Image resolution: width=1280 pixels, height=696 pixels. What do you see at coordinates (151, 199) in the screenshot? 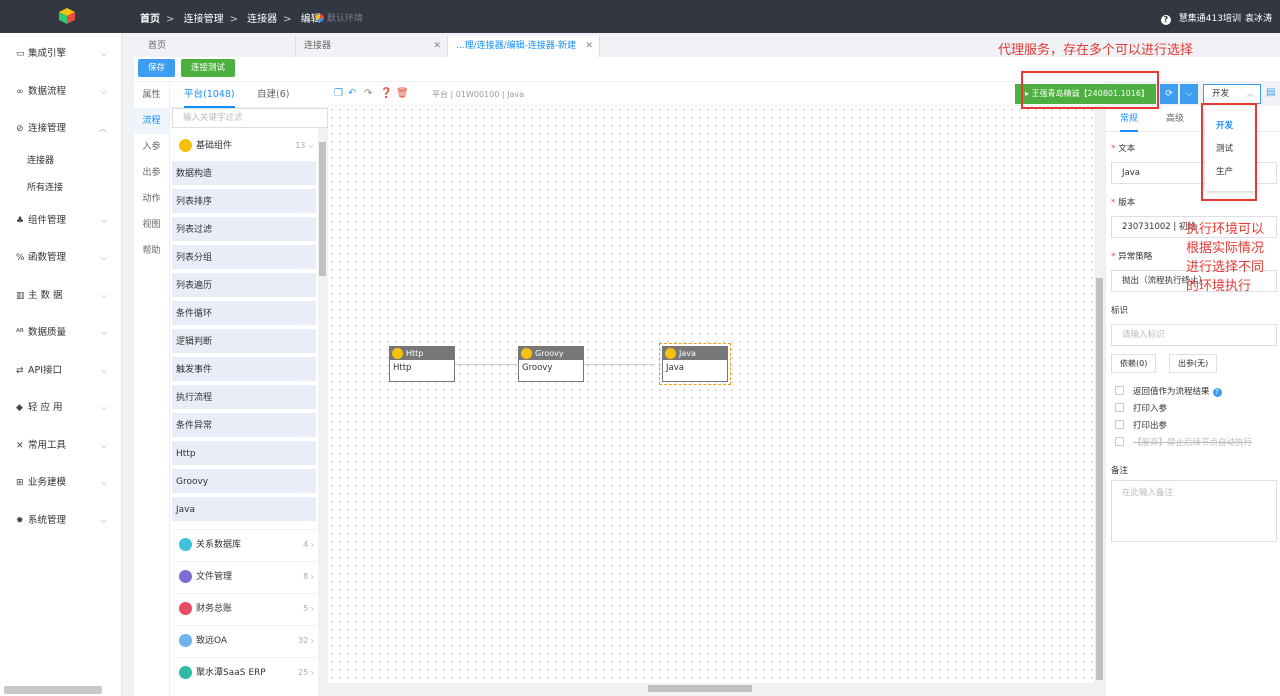
I see `vtab-action: 动作` at bounding box center [151, 199].